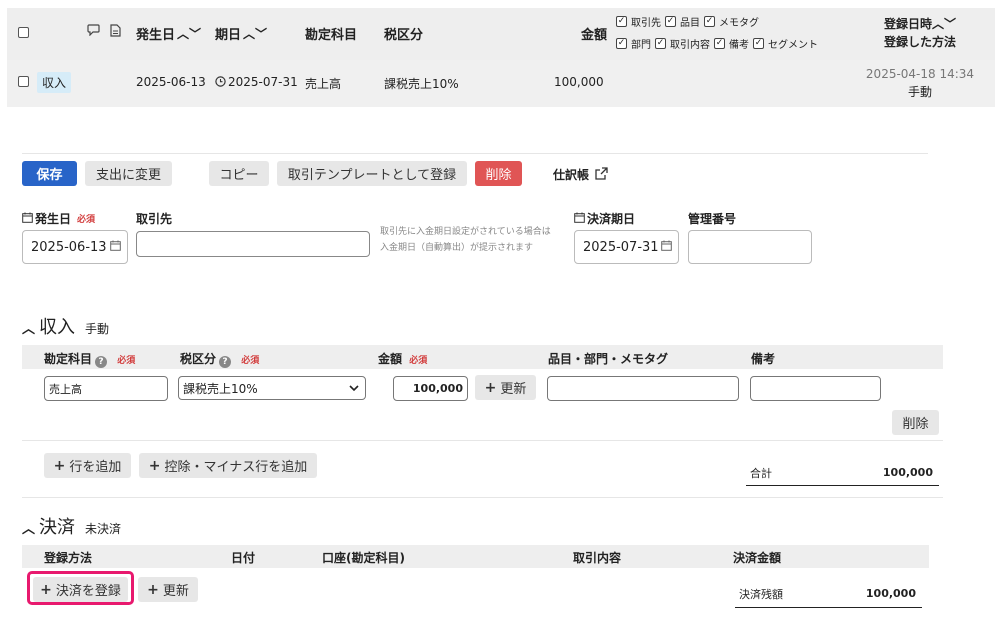 This screenshot has width=1005, height=634. What do you see at coordinates (608, 359) in the screenshot?
I see `income-col-items: 品目・部門・メモタグ` at bounding box center [608, 359].